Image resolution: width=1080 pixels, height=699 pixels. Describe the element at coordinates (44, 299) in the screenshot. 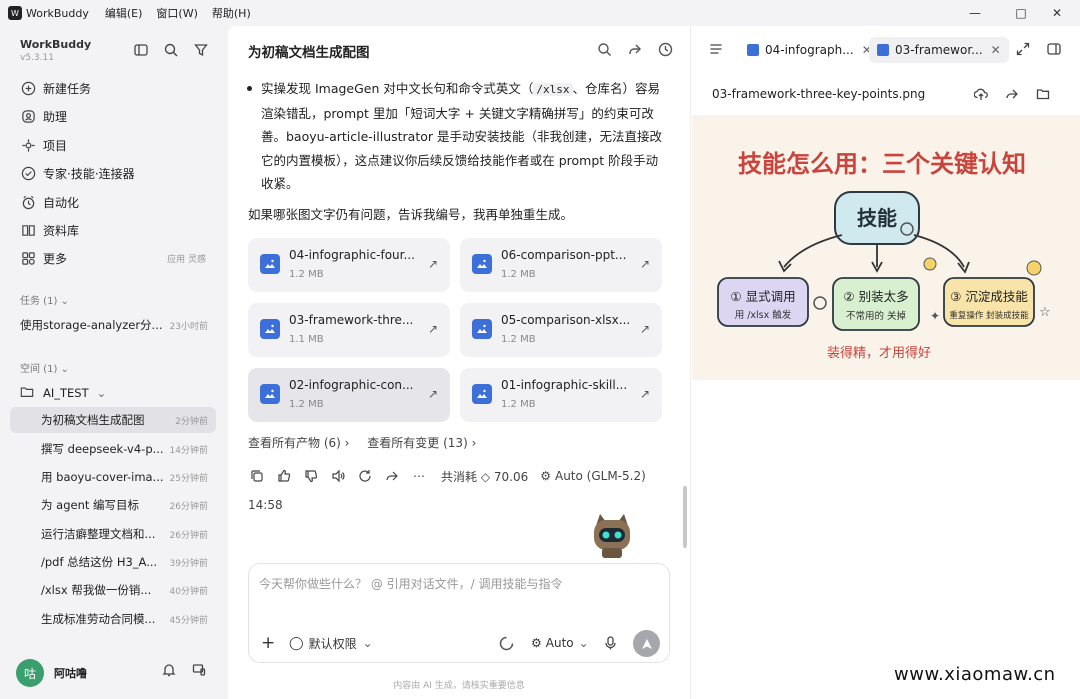

I see `tasks-section-title: 任务 (1) ⌄` at that location.